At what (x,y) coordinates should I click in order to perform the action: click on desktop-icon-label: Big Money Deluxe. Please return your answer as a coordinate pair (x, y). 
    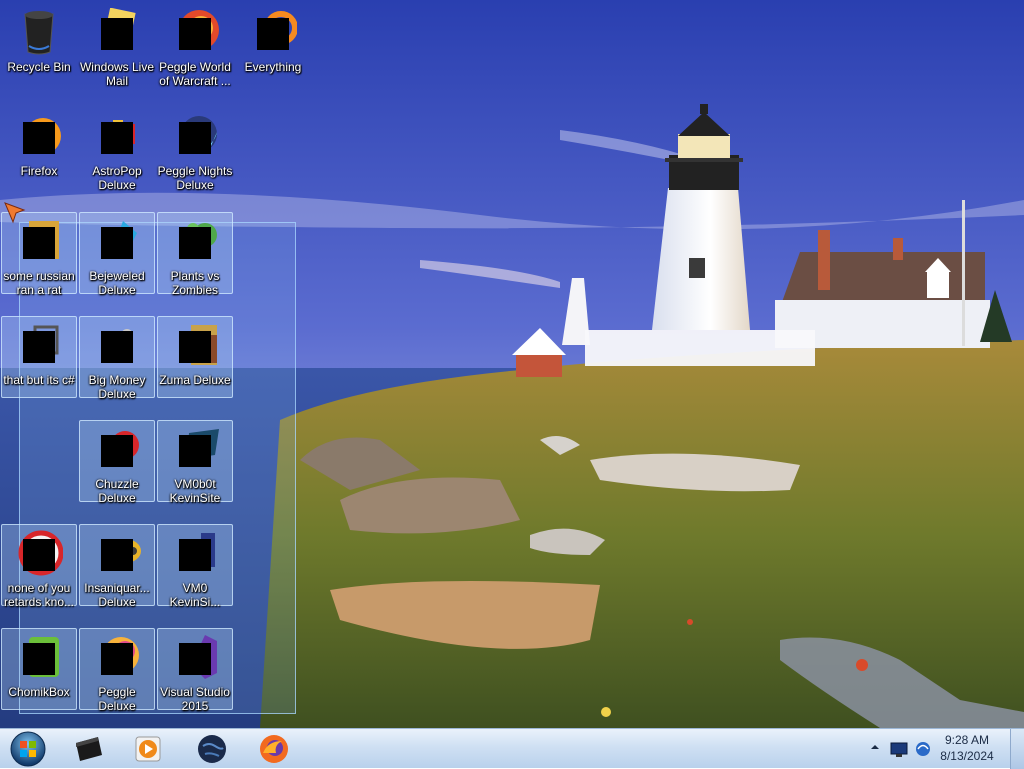
    Looking at the image, I should click on (117, 387).